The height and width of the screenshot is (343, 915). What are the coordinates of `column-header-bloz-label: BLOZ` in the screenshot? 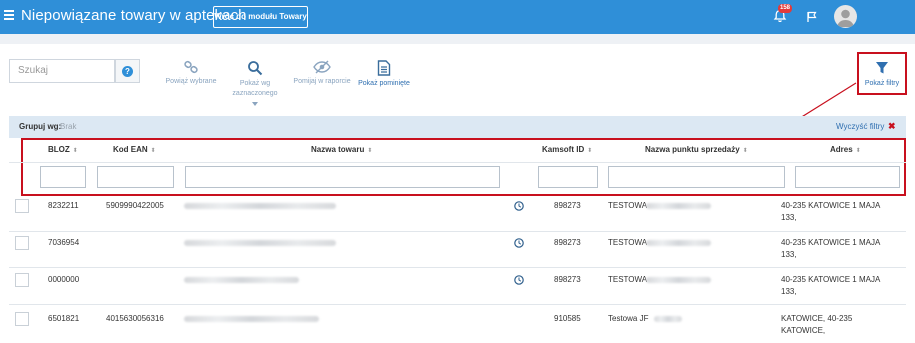 It's located at (59, 149).